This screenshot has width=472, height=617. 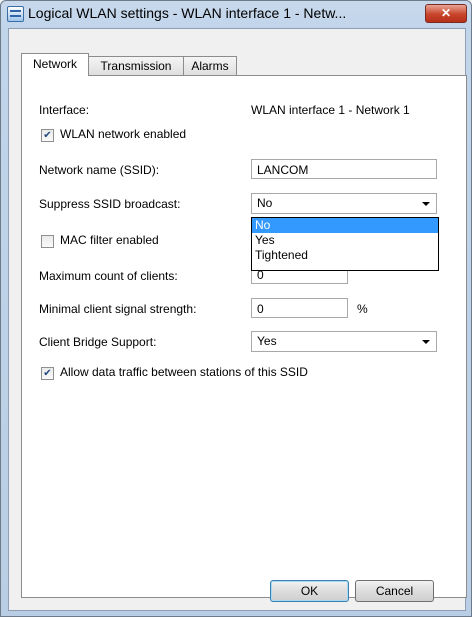 I want to click on client-bridge-label: Client Bridge Support:, so click(x=98, y=342).